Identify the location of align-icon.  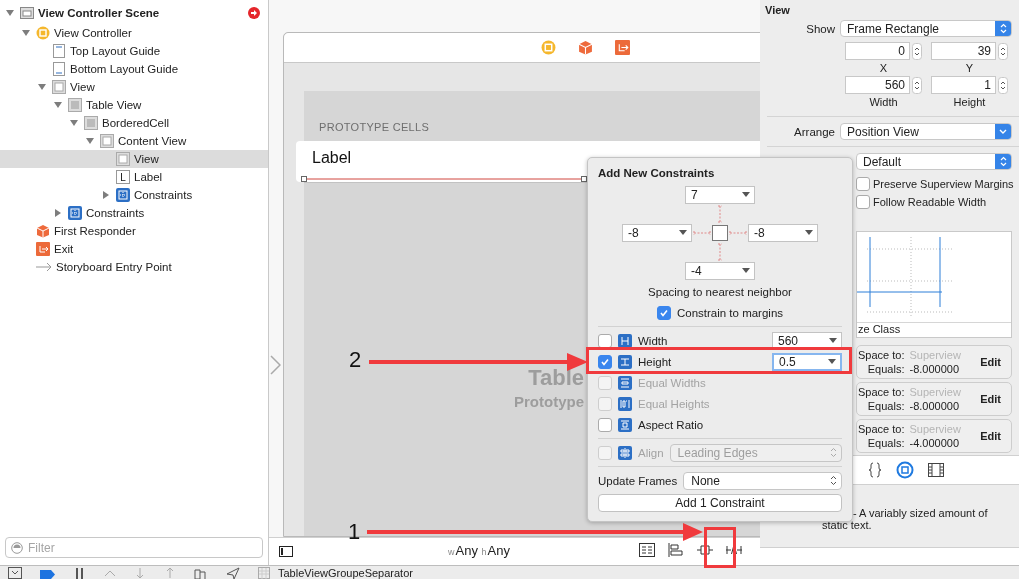
(676, 550).